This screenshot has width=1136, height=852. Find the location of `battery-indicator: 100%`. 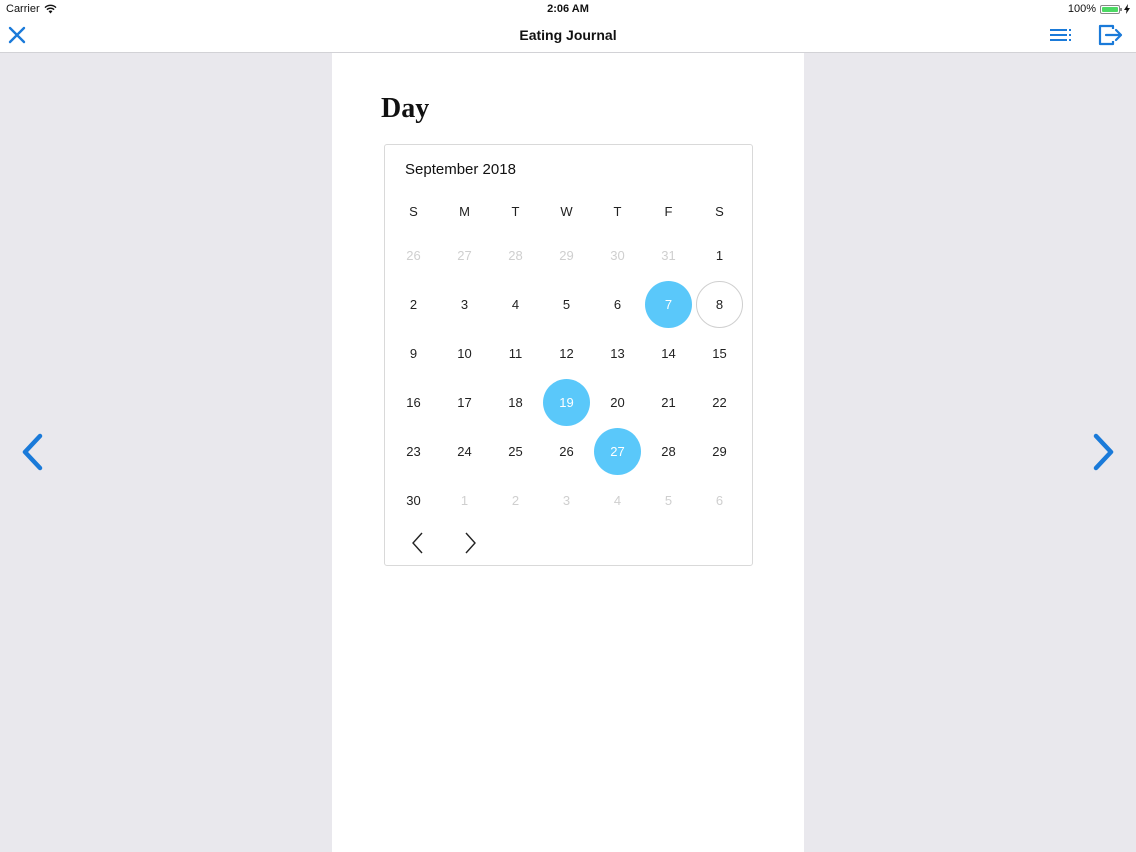

battery-indicator: 100% is located at coordinates (1099, 9).